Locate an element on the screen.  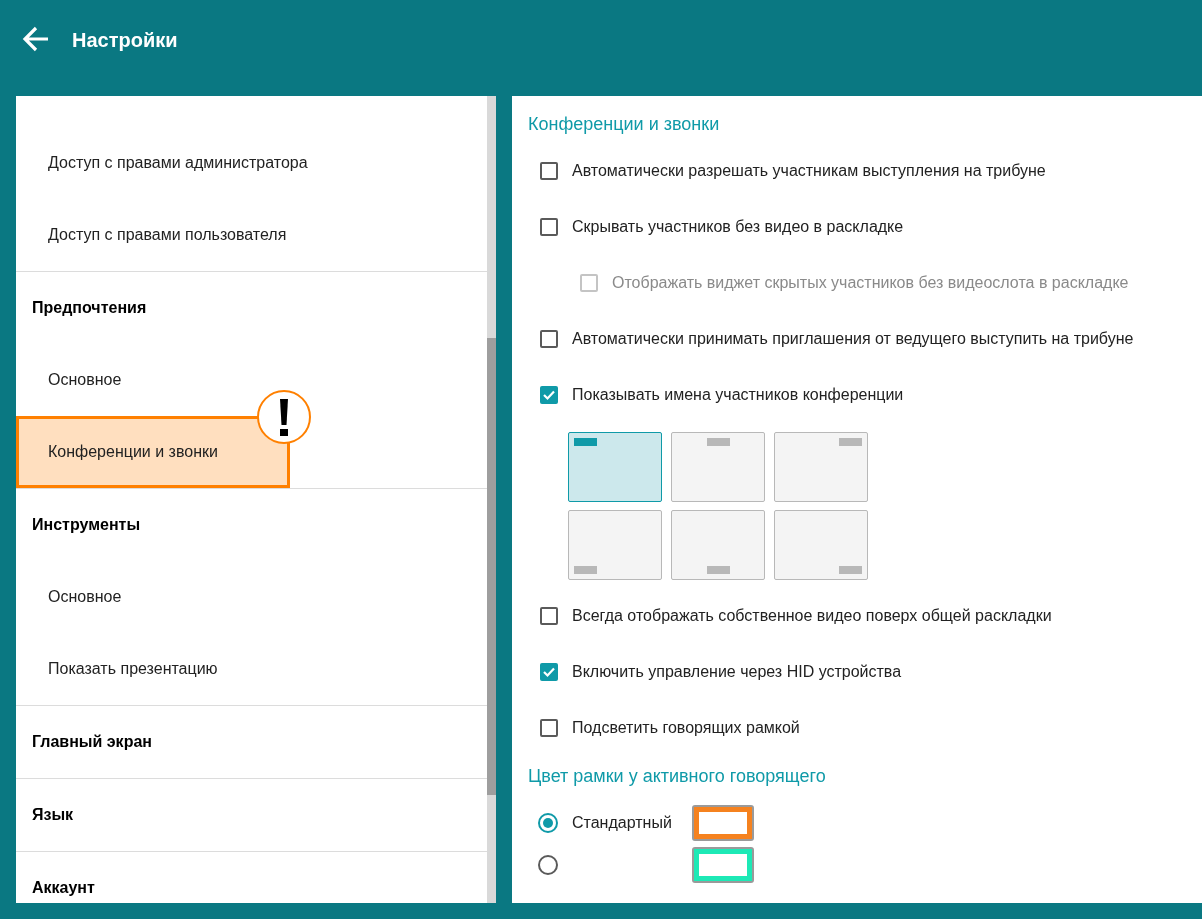
section-heading: Язык is located at coordinates (53, 815).